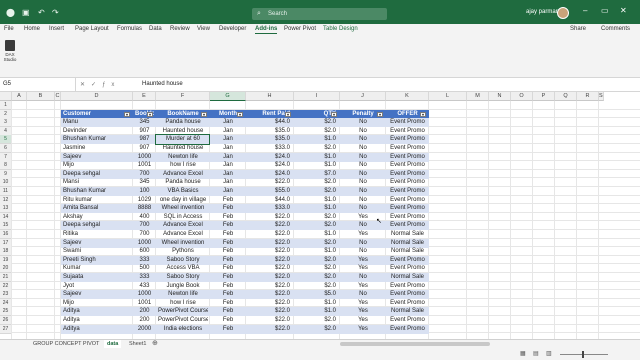 The width and height of the screenshot is (640, 360). Describe the element at coordinates (9, 29) in the screenshot. I see `tab-file: File` at that location.